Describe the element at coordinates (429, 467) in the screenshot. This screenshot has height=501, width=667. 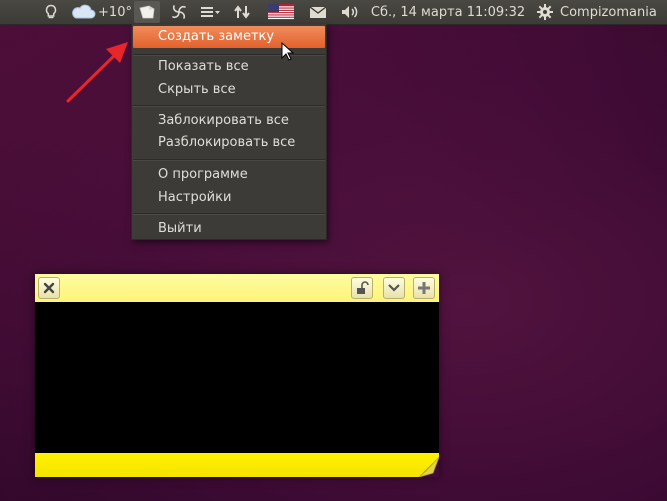
I see `page-curl-icon` at that location.